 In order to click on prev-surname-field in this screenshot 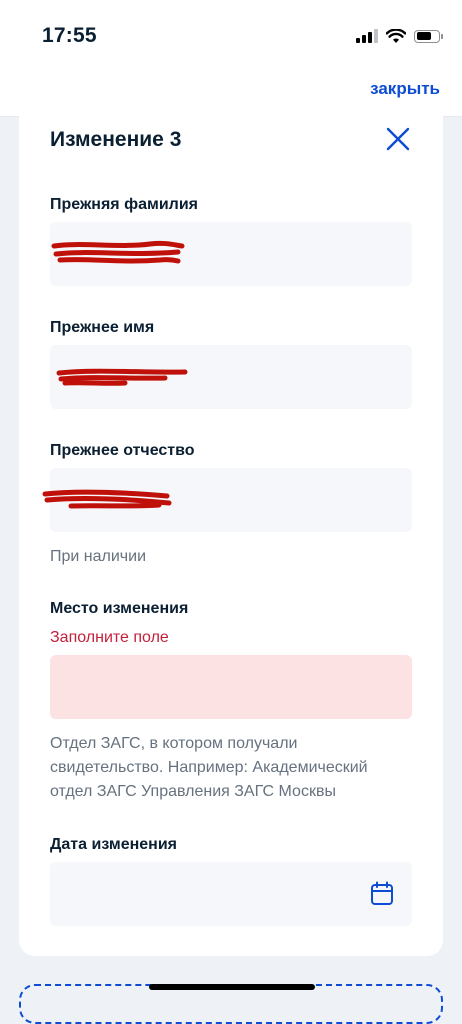, I will do `click(231, 254)`.